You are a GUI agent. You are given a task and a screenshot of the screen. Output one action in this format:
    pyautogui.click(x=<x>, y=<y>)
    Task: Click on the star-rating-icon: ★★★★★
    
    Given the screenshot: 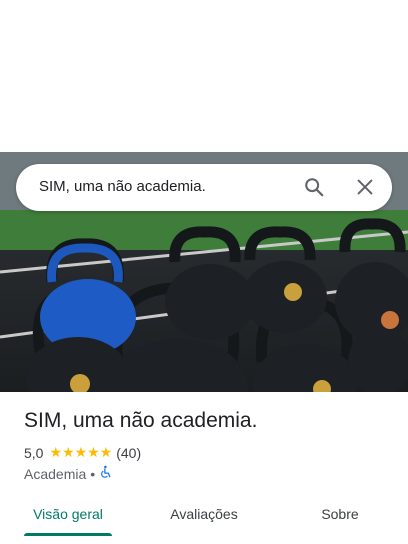 What is the action you would take?
    pyautogui.click(x=81, y=452)
    